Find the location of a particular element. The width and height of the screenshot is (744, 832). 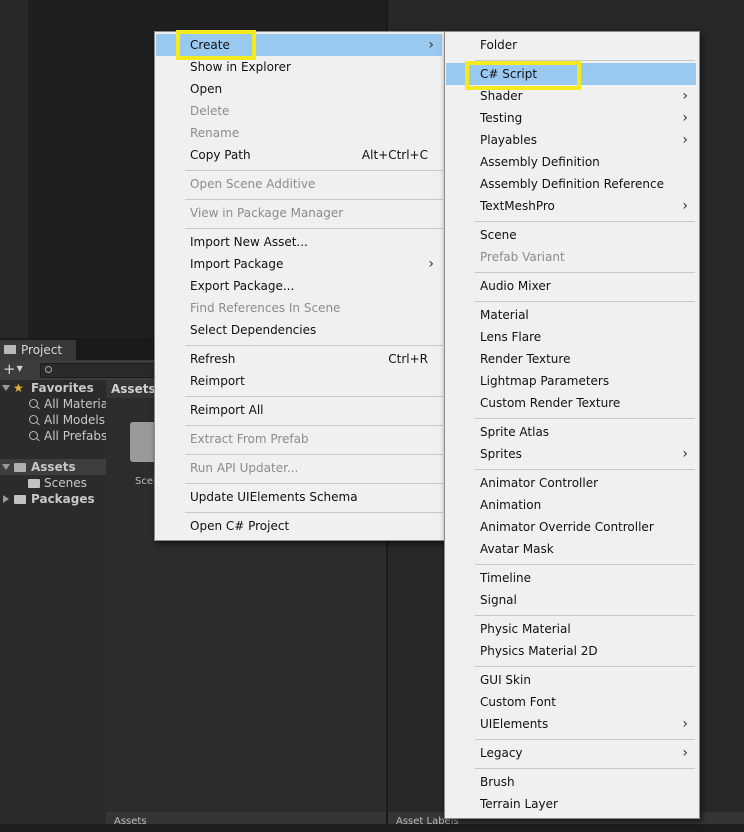

submenu-item-animator-override-controller: Animator Override Controller is located at coordinates (571, 527).